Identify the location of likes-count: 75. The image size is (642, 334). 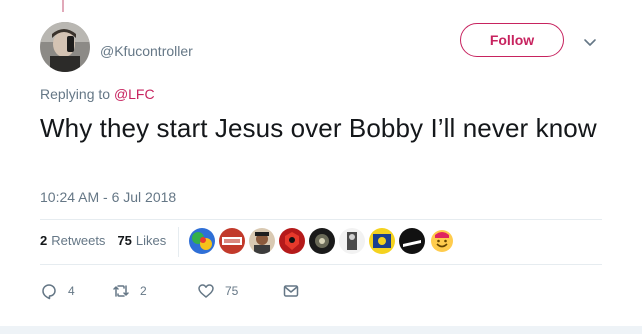
(124, 240).